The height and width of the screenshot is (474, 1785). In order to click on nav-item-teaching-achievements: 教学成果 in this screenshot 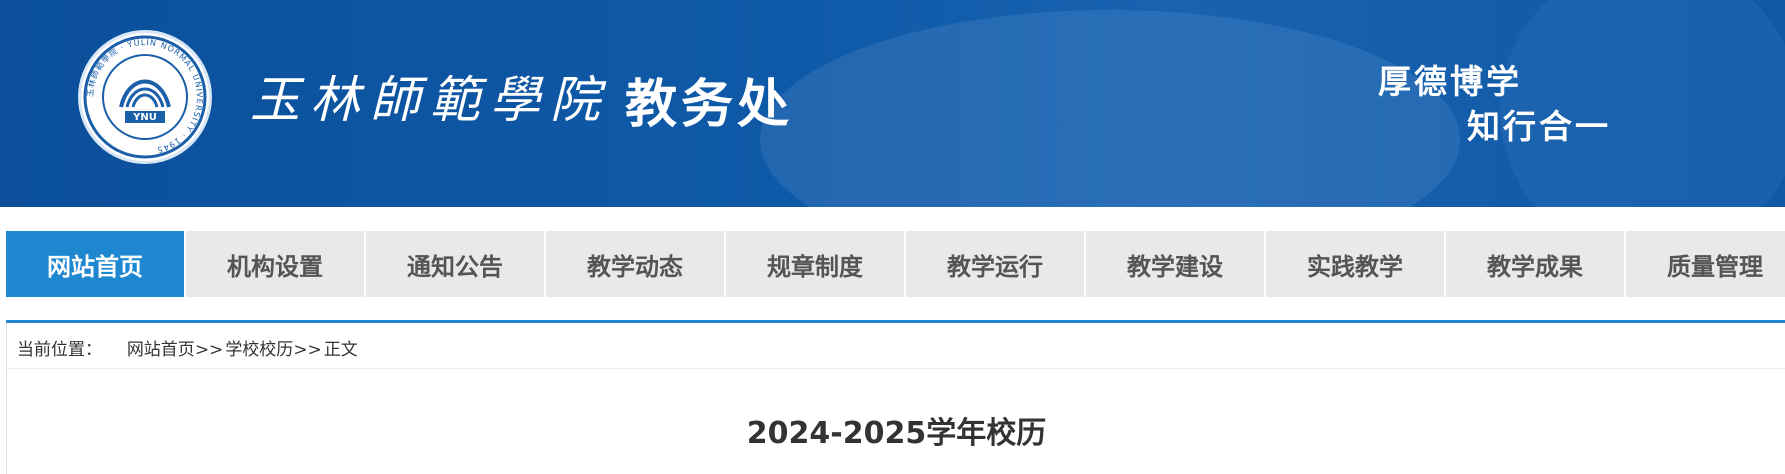, I will do `click(1535, 264)`.